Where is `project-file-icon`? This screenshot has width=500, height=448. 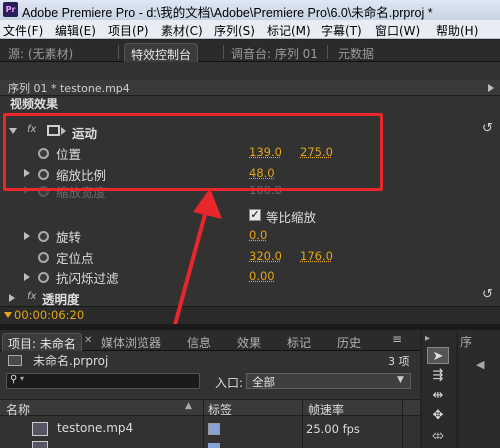
project-file-icon is located at coordinates (15, 360).